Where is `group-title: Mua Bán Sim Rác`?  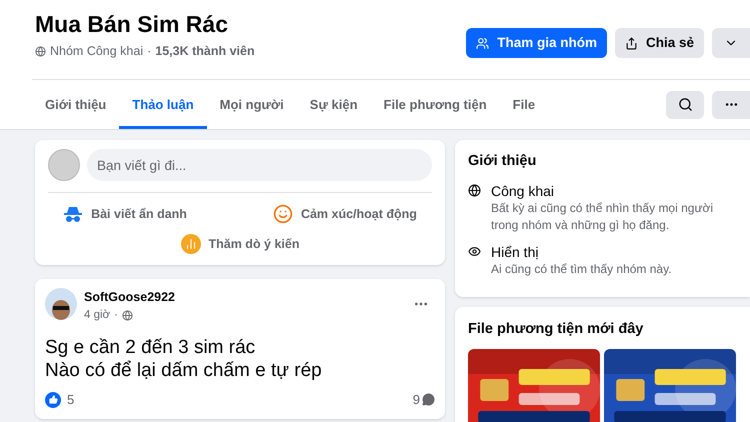
group-title: Mua Bán Sim Rác is located at coordinates (132, 24).